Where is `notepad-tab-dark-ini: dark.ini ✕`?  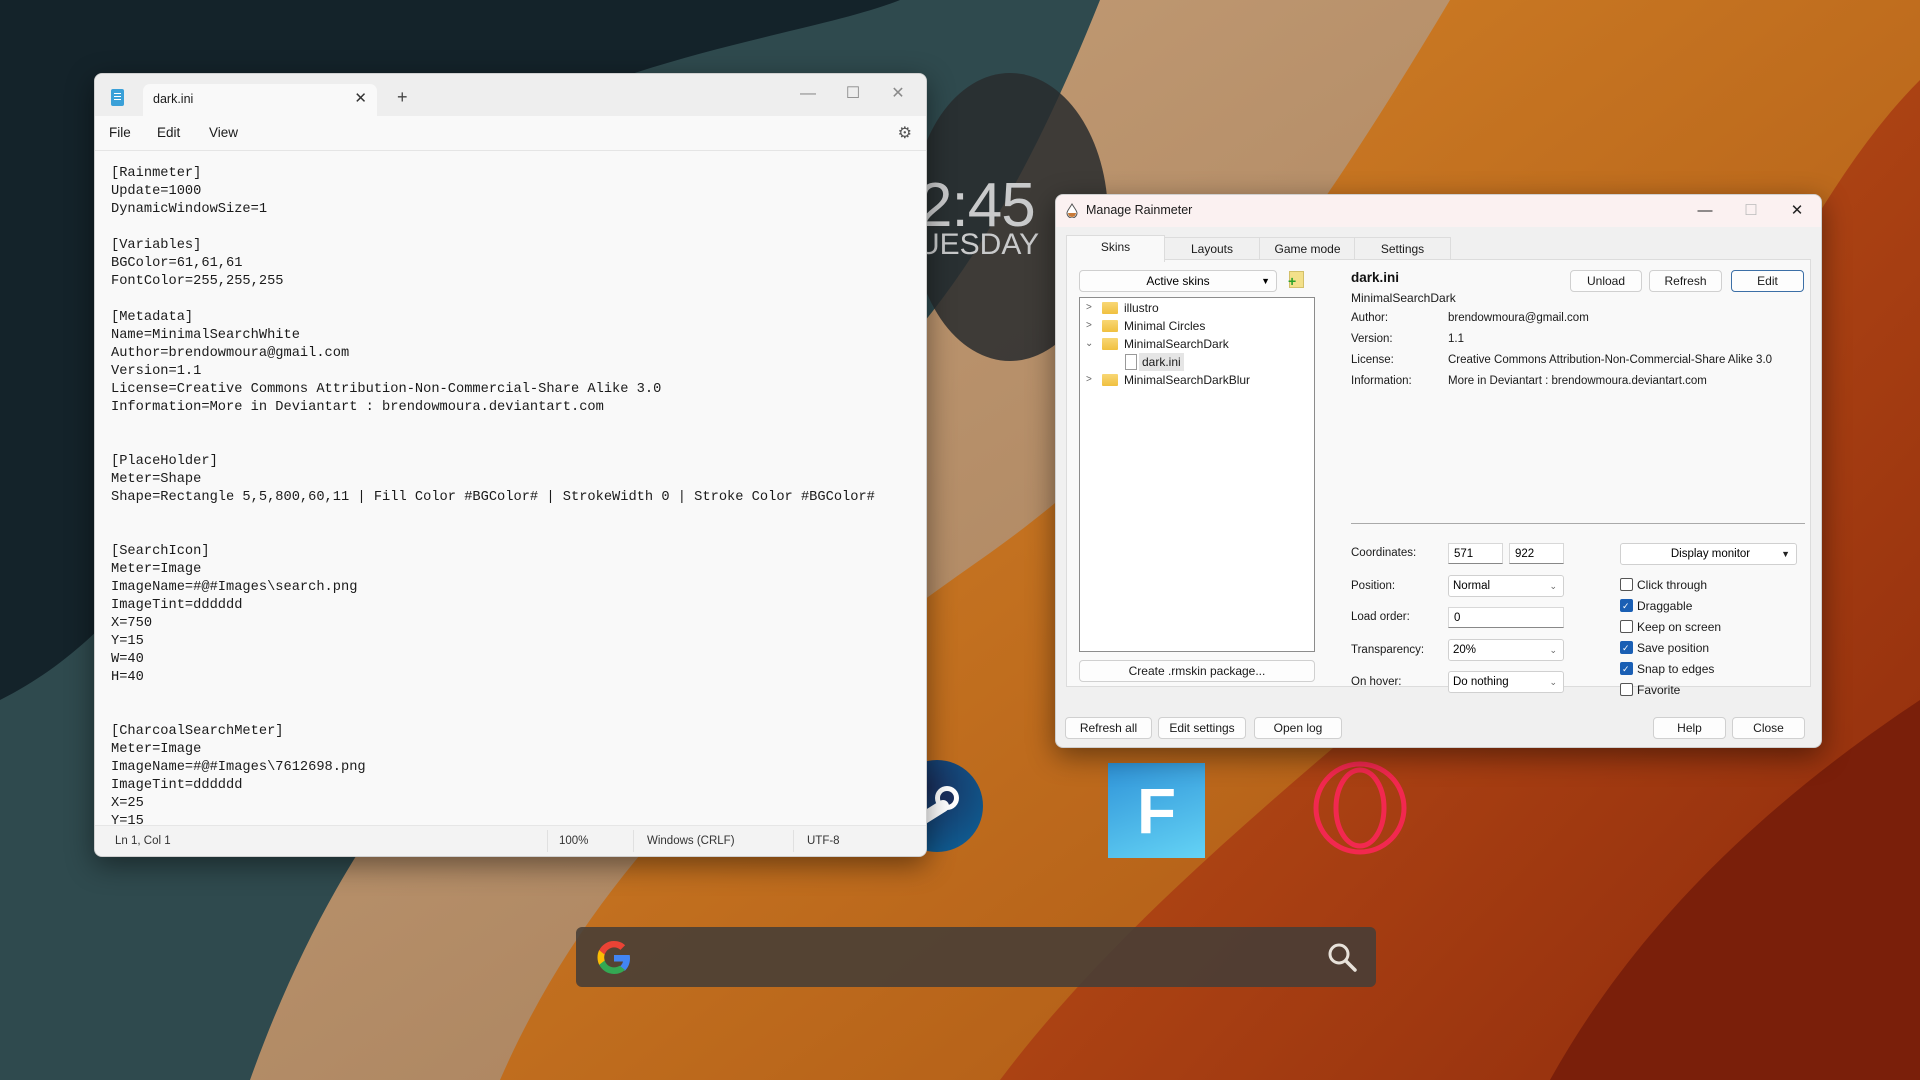 notepad-tab-dark-ini: dark.ini ✕ is located at coordinates (260, 100).